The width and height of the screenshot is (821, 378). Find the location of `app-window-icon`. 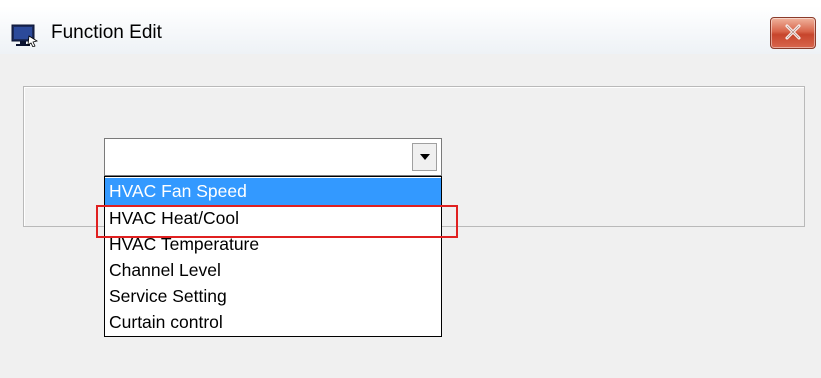

app-window-icon is located at coordinates (25, 35).